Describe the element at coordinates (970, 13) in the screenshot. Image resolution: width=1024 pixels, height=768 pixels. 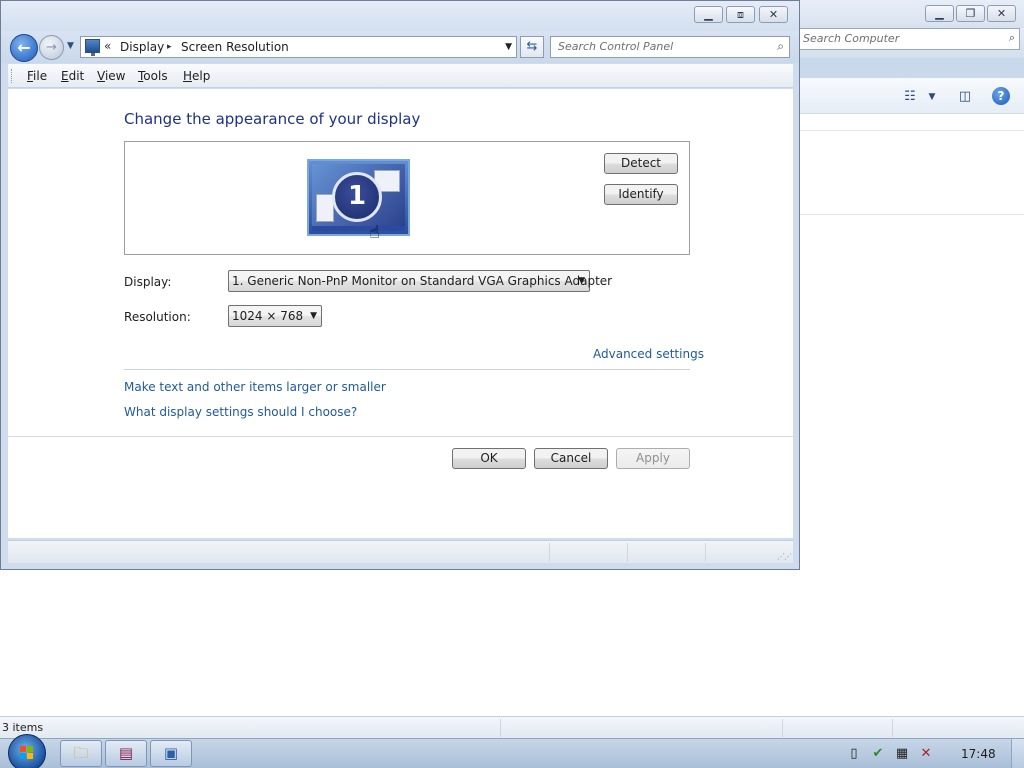
I see `background-restore-button: ❐` at that location.